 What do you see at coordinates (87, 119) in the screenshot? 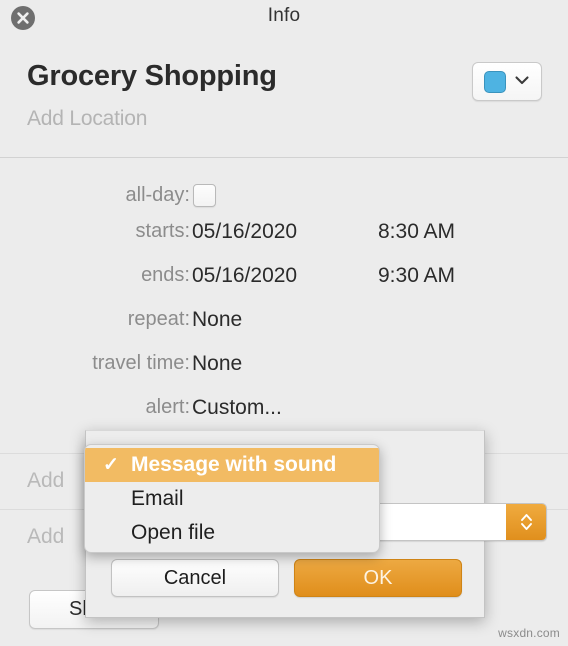
I see `location-field: Add Location` at bounding box center [87, 119].